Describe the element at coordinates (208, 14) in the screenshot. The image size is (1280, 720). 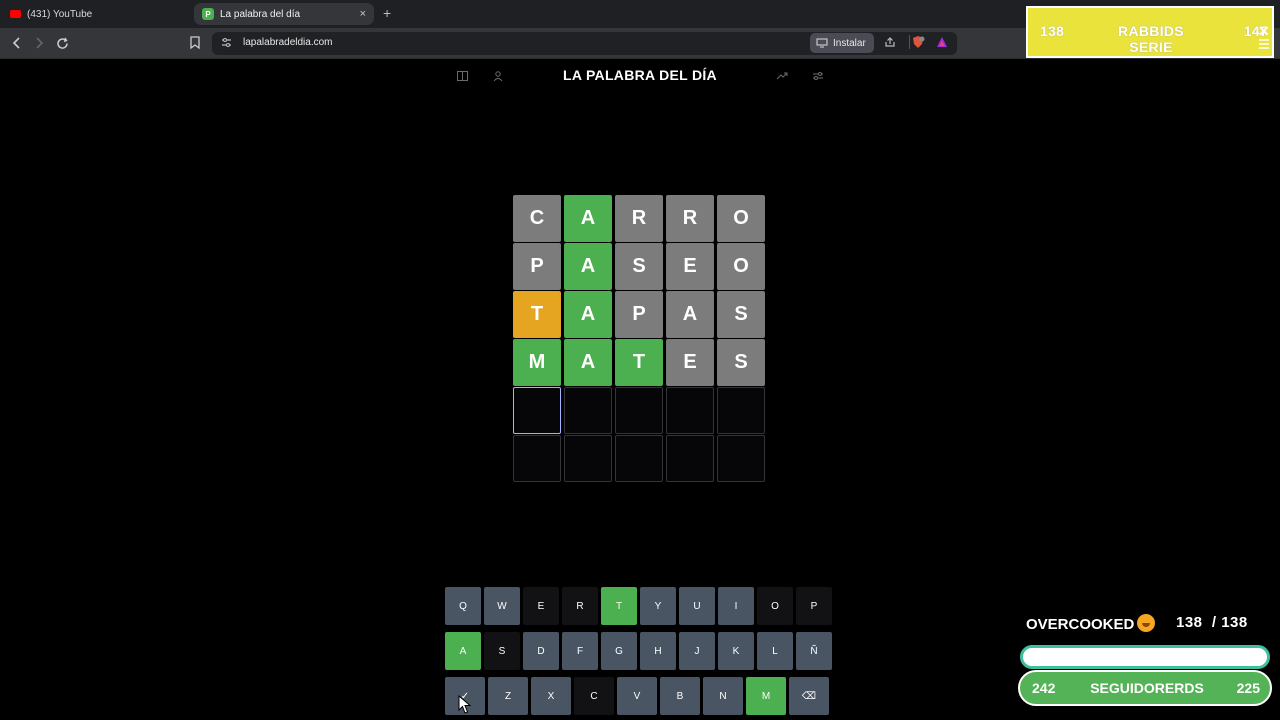
I see `palabra-icon: P` at that location.